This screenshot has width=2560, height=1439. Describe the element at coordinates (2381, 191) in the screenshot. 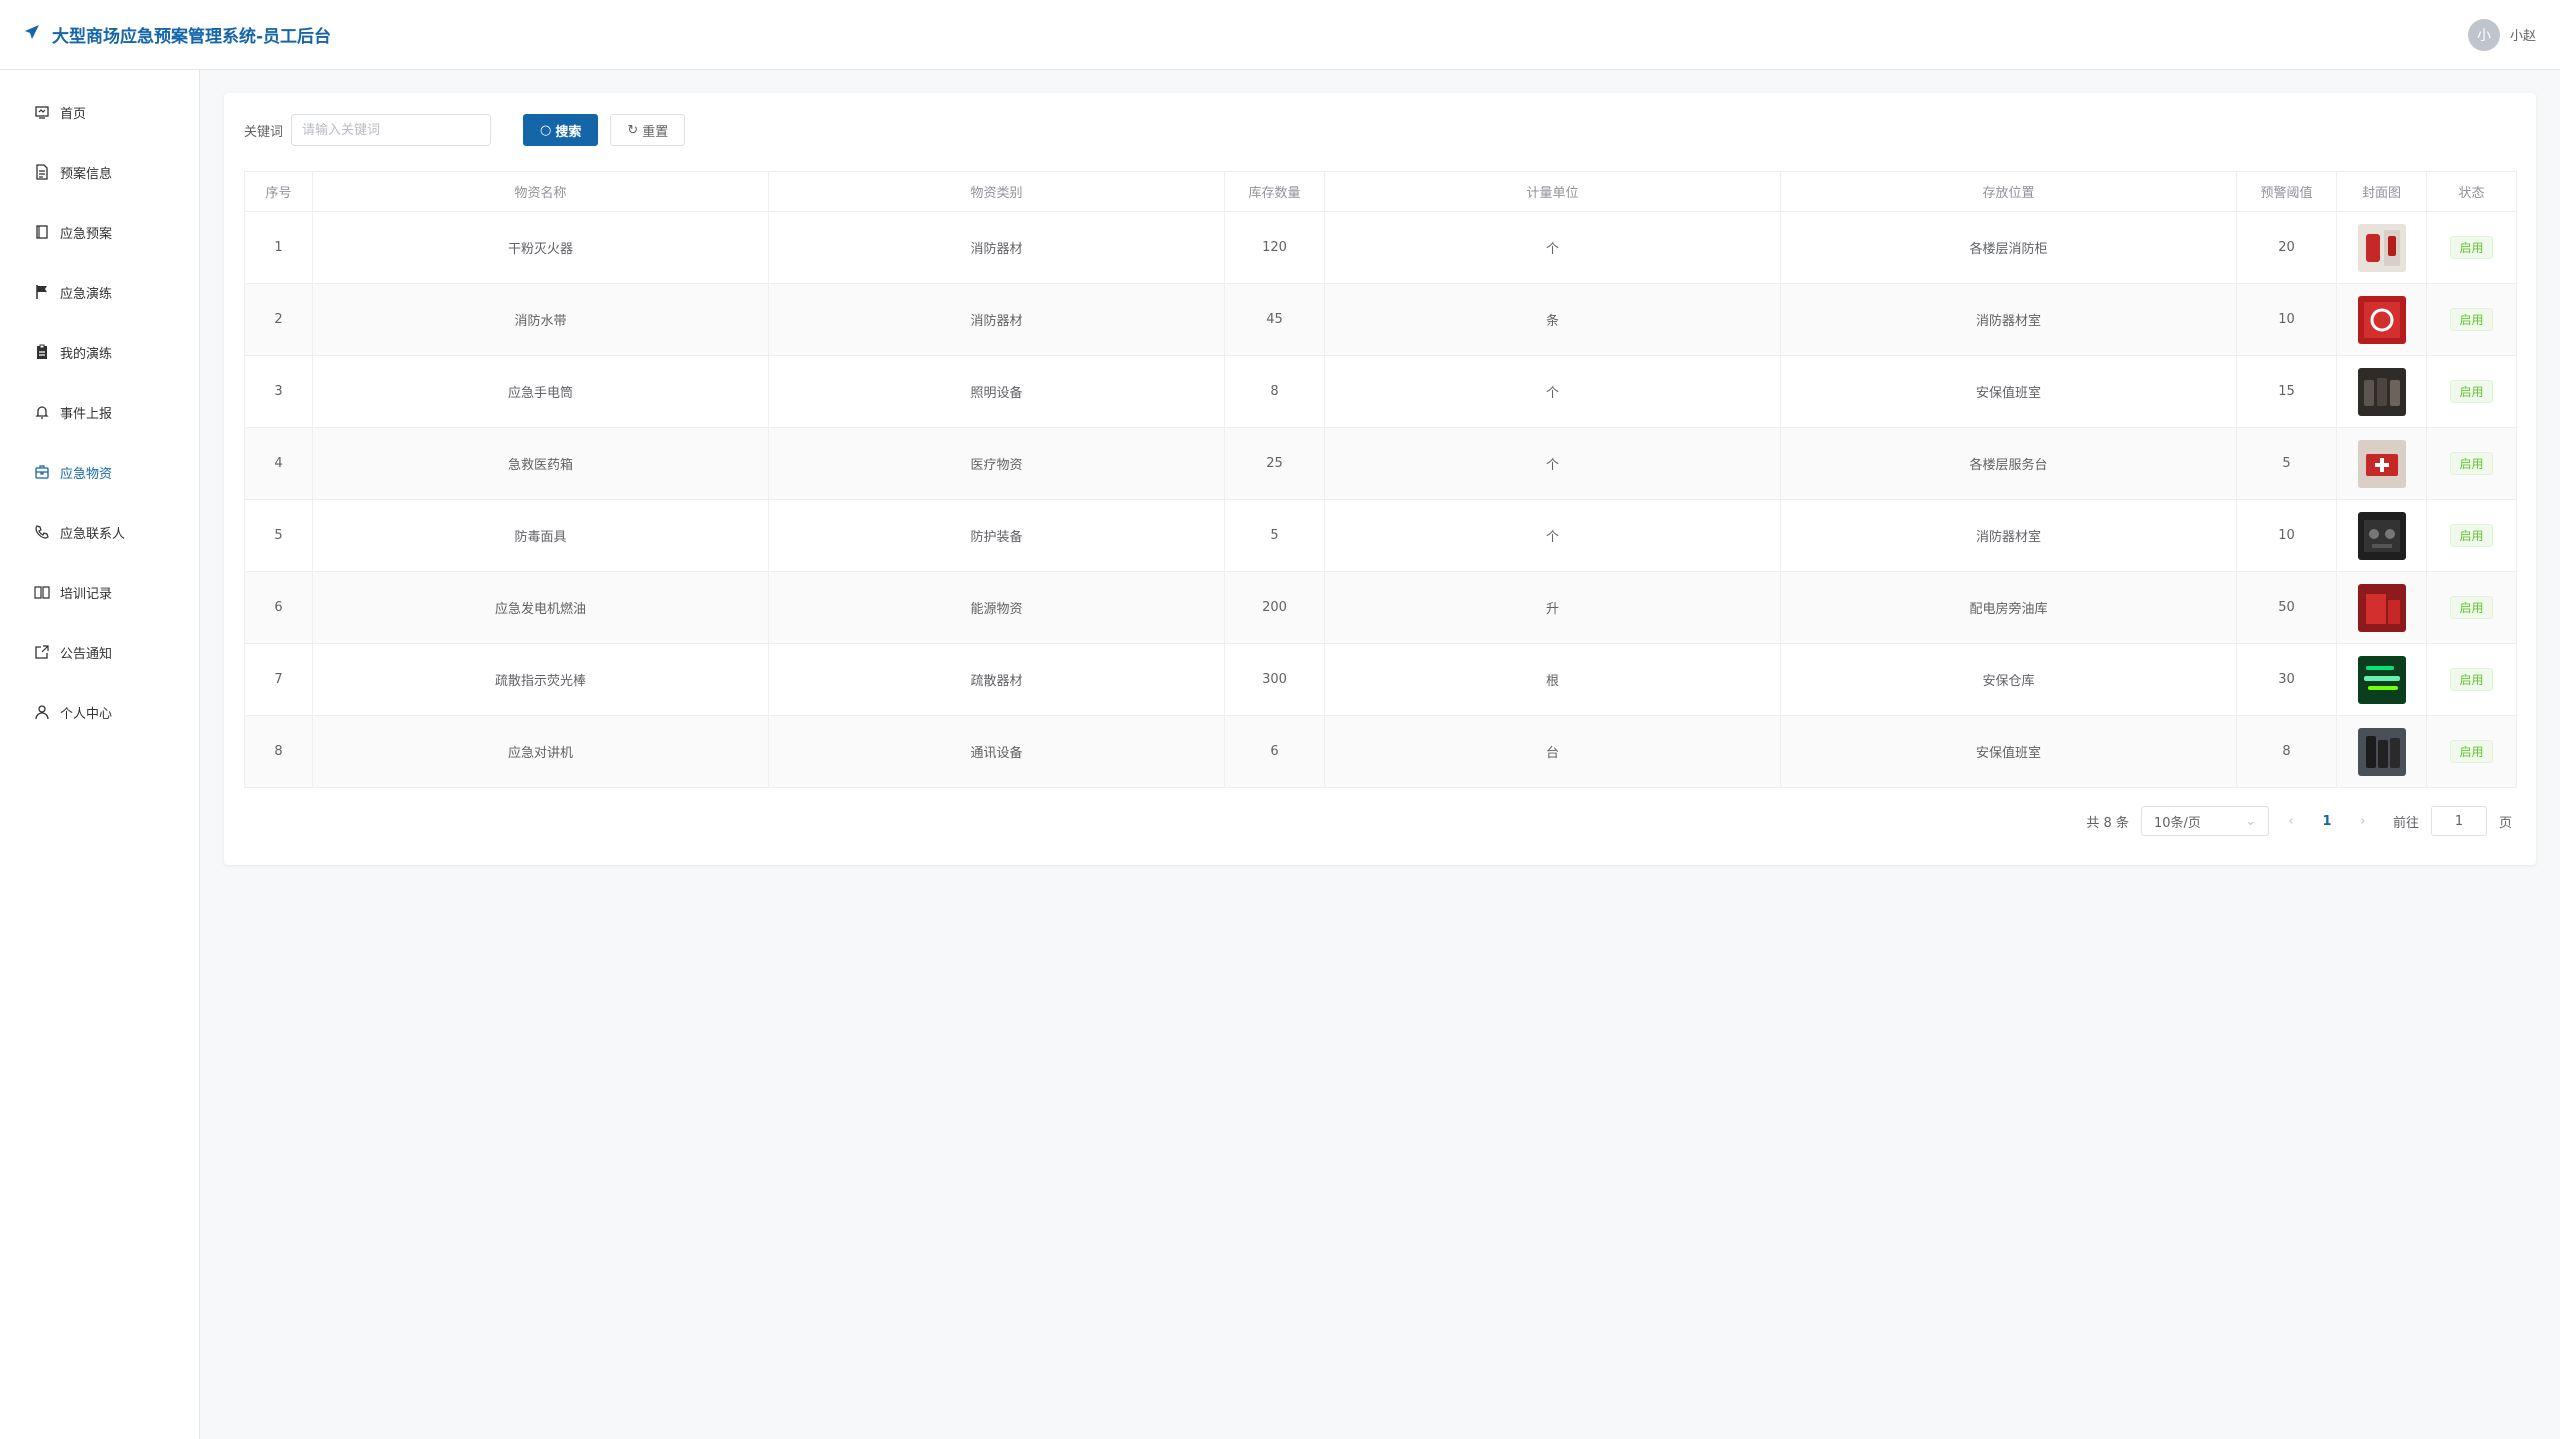

I see `column-header: 封面图` at that location.